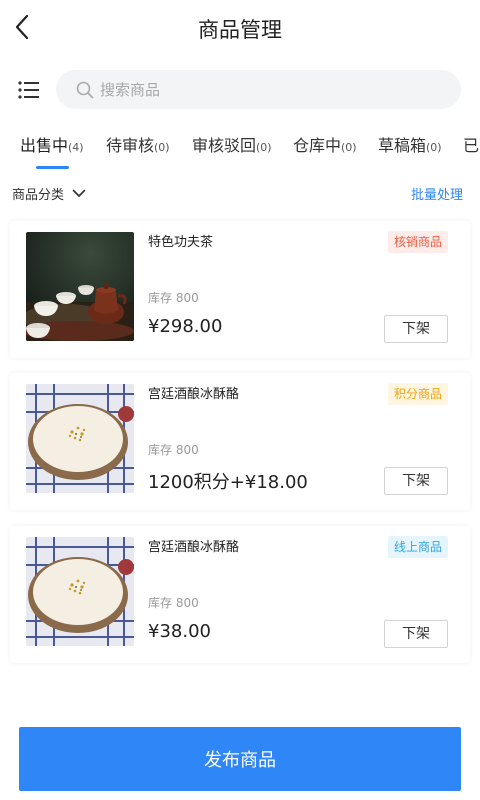  I want to click on tab-drafts: 草稿箱(0), so click(410, 152).